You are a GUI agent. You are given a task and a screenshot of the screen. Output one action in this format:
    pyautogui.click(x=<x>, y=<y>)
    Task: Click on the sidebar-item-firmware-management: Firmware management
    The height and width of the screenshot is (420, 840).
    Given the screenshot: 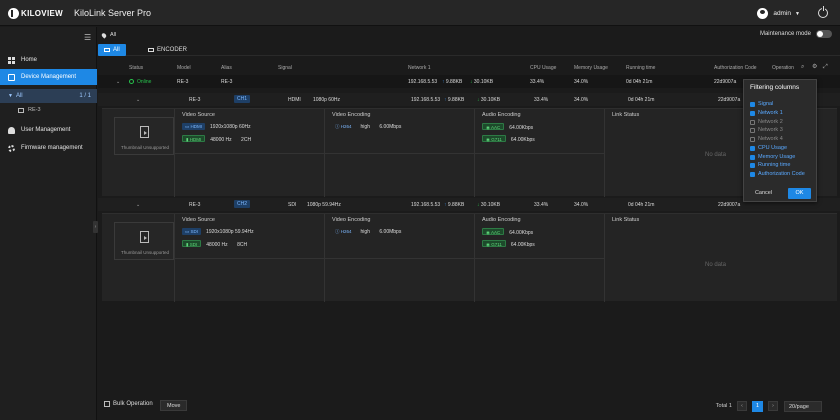 What is the action you would take?
    pyautogui.click(x=48, y=148)
    